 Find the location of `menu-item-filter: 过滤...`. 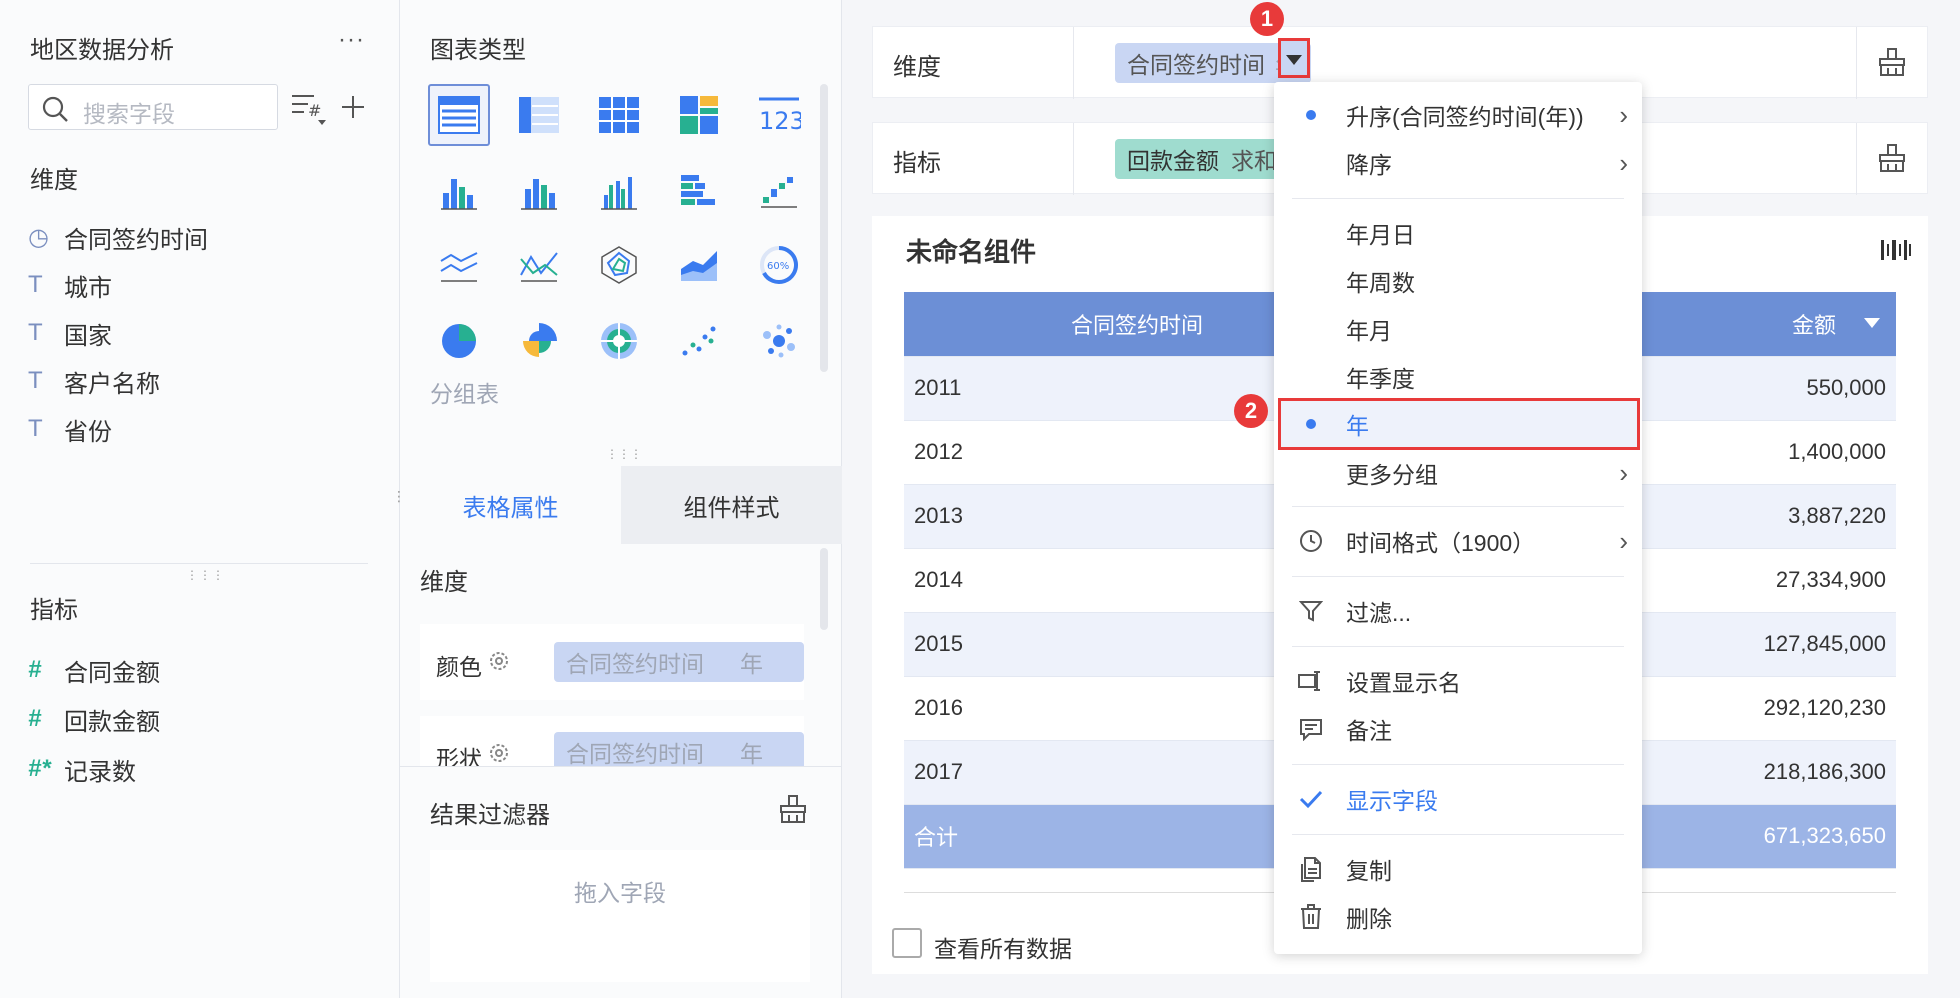

menu-item-filter: 过滤... is located at coordinates (1458, 611).